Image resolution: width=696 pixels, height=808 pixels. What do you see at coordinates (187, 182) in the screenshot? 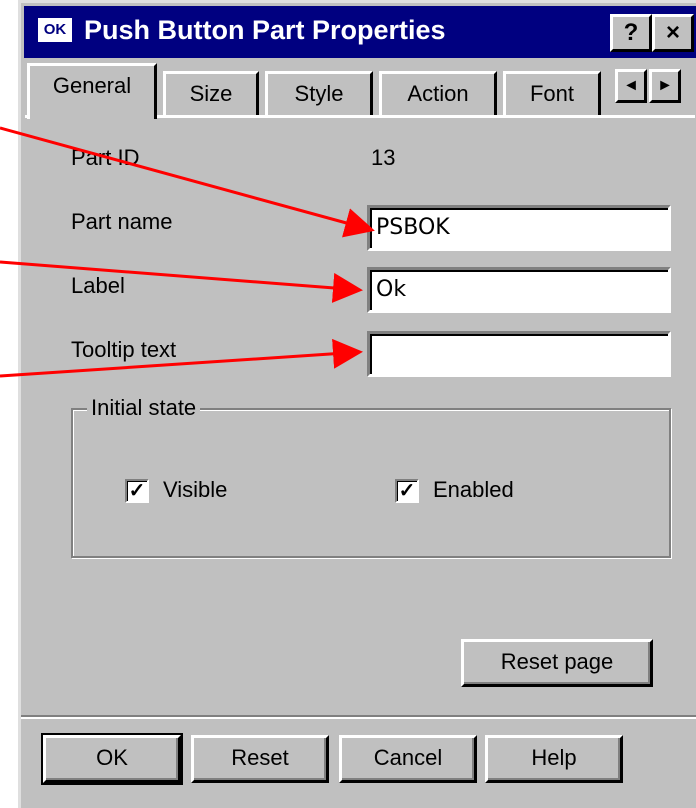
I see `annotation-arrow-part-name` at bounding box center [187, 182].